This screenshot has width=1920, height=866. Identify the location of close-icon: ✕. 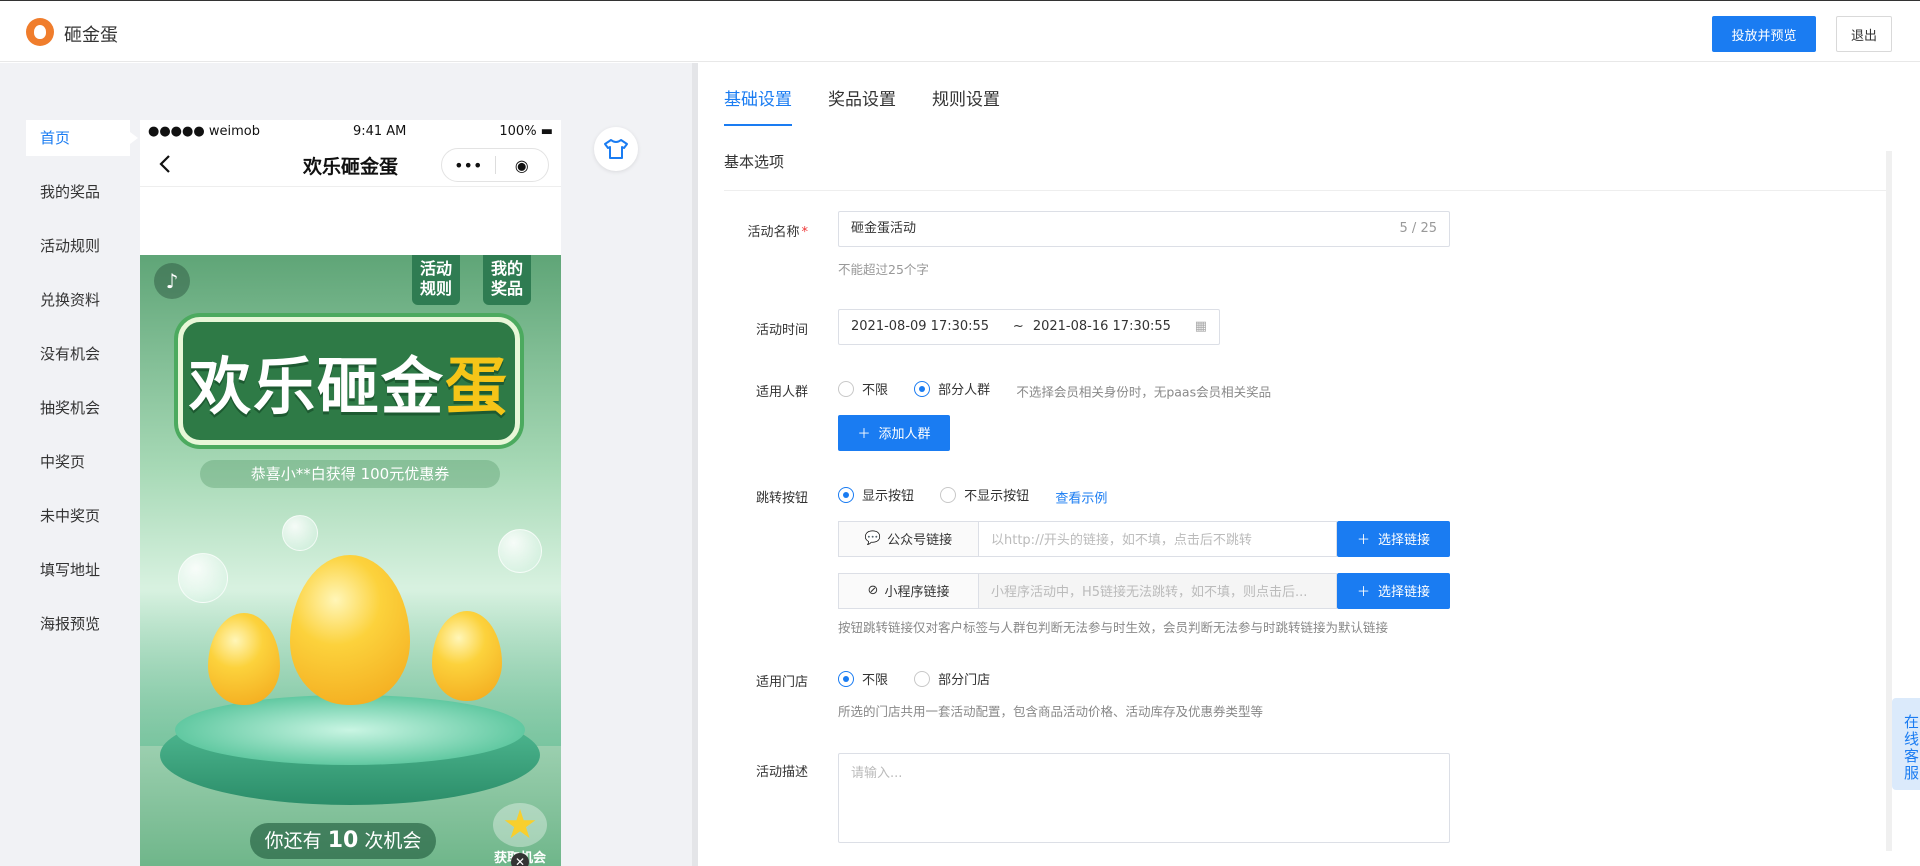
(520, 859).